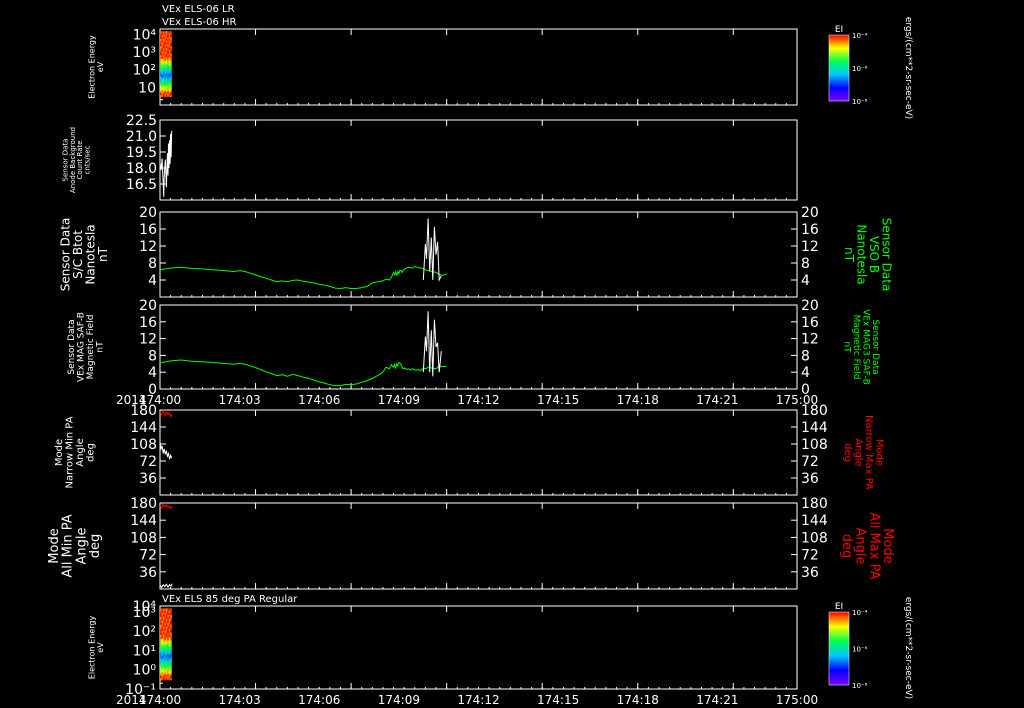  What do you see at coordinates (148, 462) in the screenshot?
I see `y-tick-label: 72` at bounding box center [148, 462].